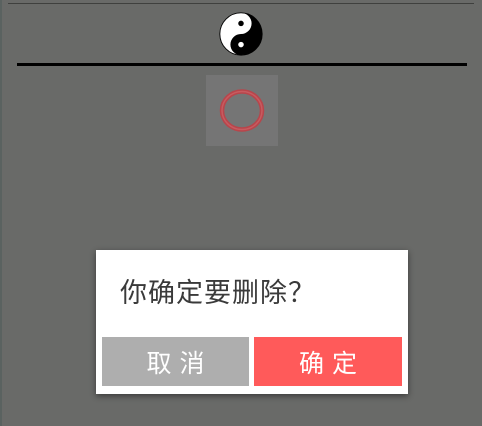  Describe the element at coordinates (242, 64) in the screenshot. I see `header-divider` at that location.